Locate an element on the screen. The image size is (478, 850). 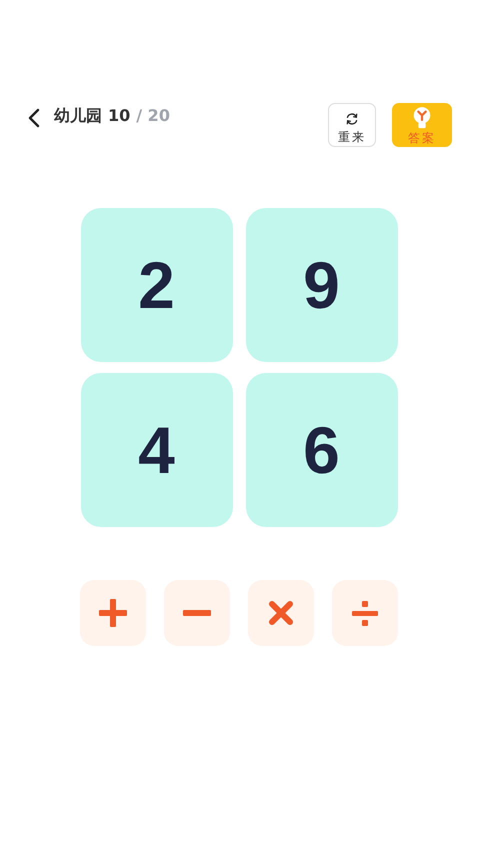
number-card: 2 is located at coordinates (156, 285).